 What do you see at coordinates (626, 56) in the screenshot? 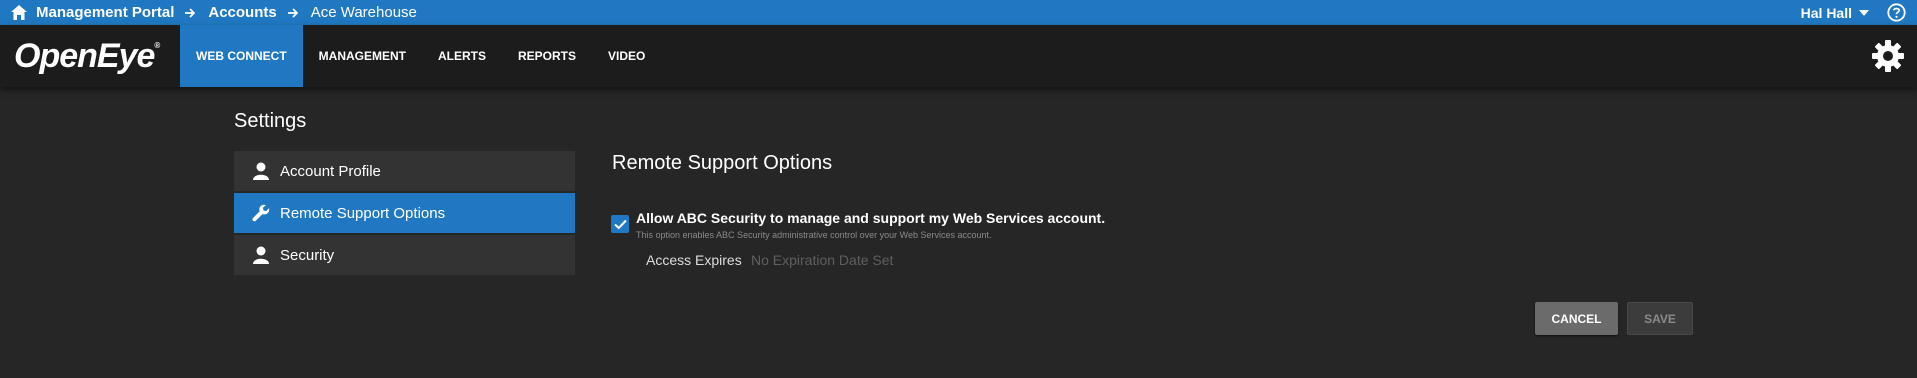
I see `nav-video: VIDEO` at bounding box center [626, 56].